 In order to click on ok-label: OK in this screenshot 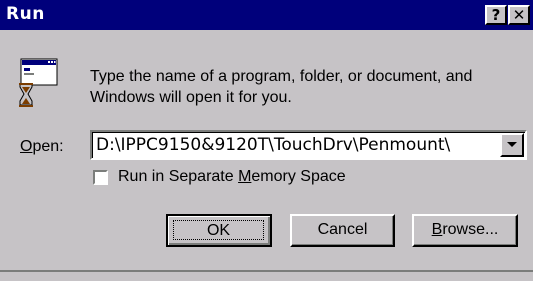, I will do `click(218, 230)`.